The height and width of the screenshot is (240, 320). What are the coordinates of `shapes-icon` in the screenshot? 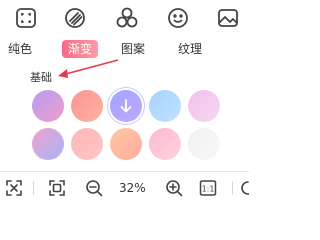 It's located at (127, 18).